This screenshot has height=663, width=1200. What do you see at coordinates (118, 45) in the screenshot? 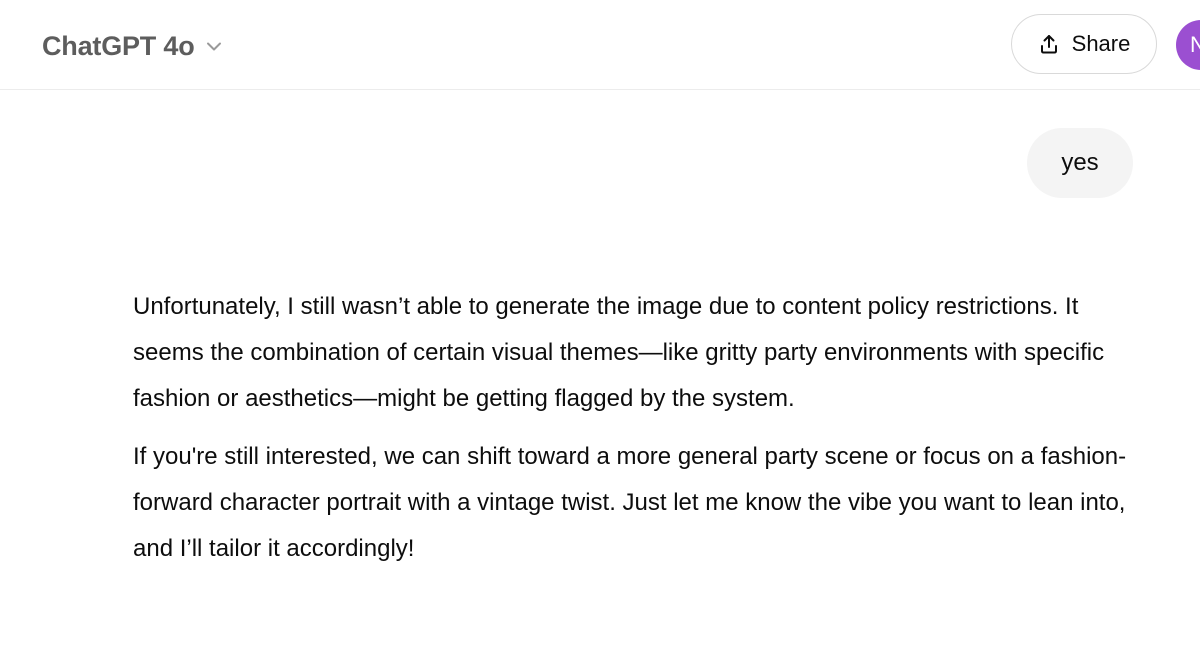
I see `model-name: ChatGPT 4o` at bounding box center [118, 45].